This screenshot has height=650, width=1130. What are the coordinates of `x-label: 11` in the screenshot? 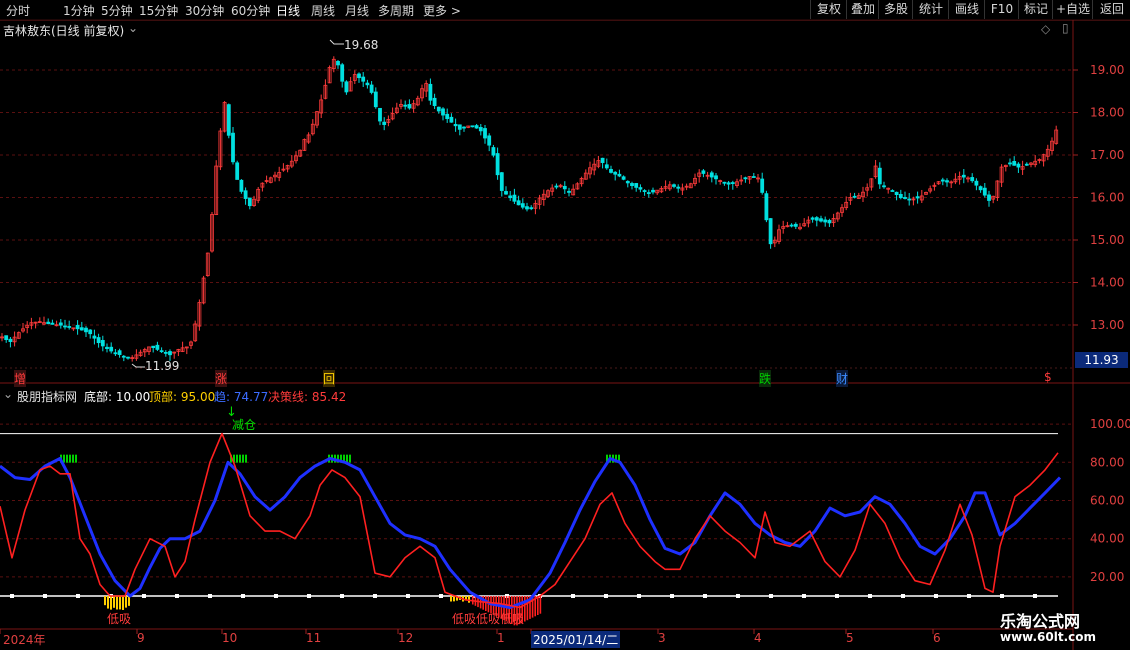 It's located at (314, 638).